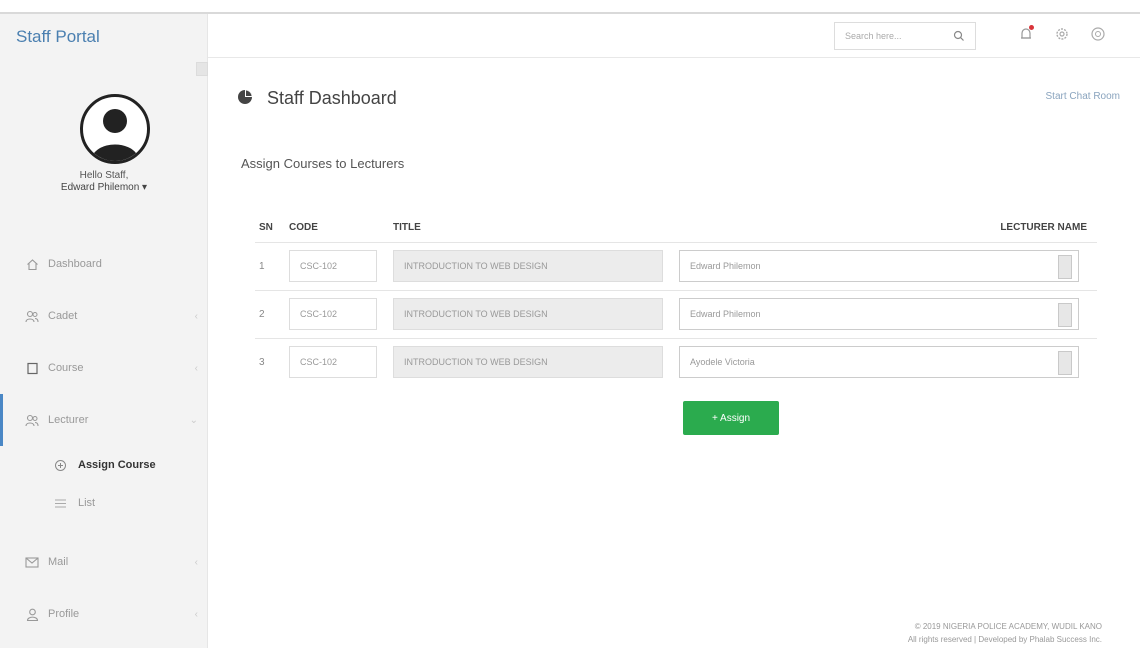 The width and height of the screenshot is (1140, 648). What do you see at coordinates (1043, 228) in the screenshot?
I see `column-header-lecturer-name: LECTURER NAME` at bounding box center [1043, 228].